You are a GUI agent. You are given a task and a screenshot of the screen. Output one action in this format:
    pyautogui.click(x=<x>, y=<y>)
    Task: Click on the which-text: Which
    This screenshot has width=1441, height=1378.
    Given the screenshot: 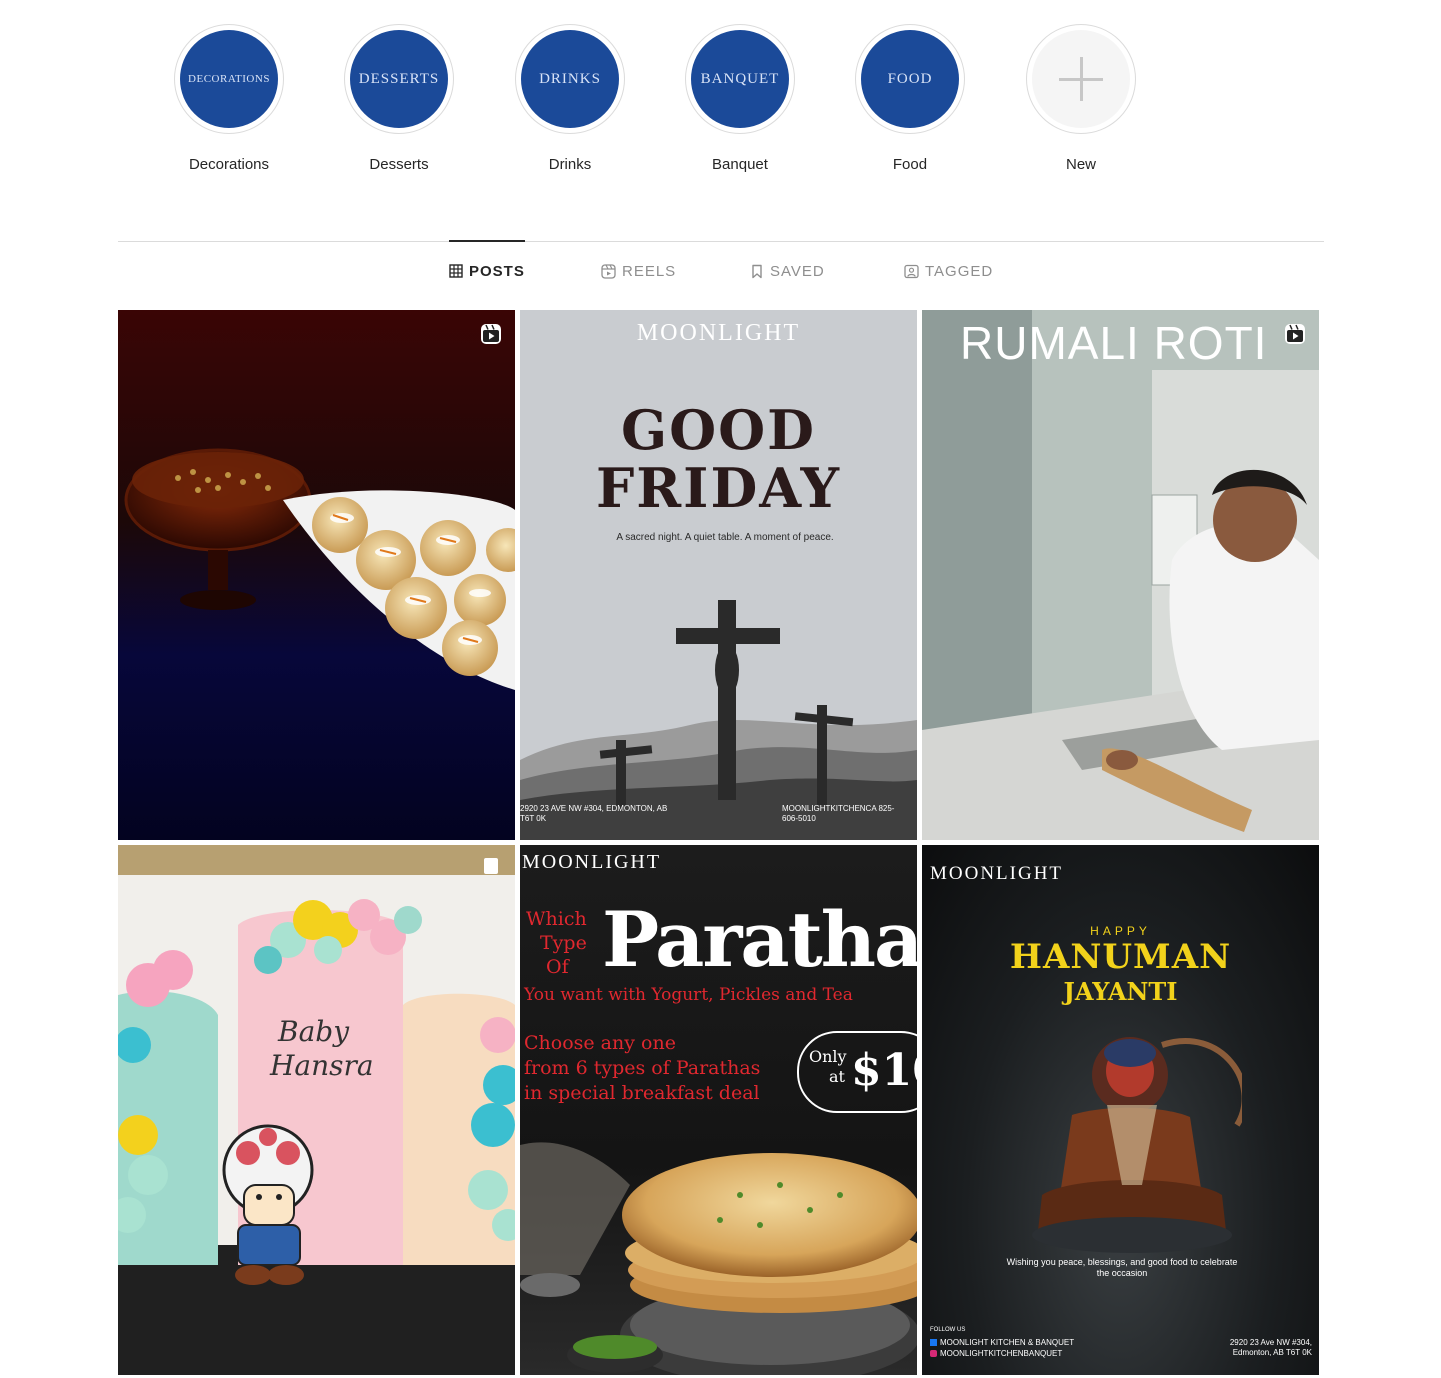 What is the action you would take?
    pyautogui.click(x=556, y=919)
    